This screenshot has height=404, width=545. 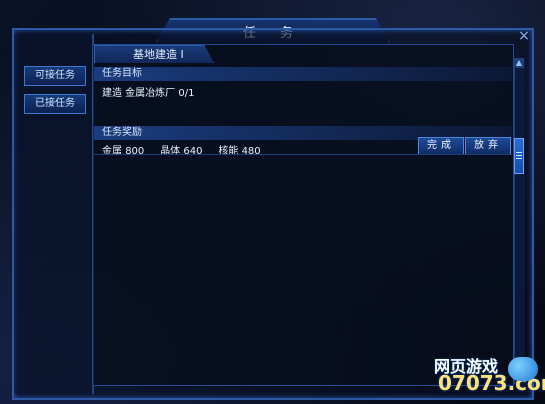 What do you see at coordinates (154, 54) in the screenshot?
I see `quest-tab: 基地建造 I` at bounding box center [154, 54].